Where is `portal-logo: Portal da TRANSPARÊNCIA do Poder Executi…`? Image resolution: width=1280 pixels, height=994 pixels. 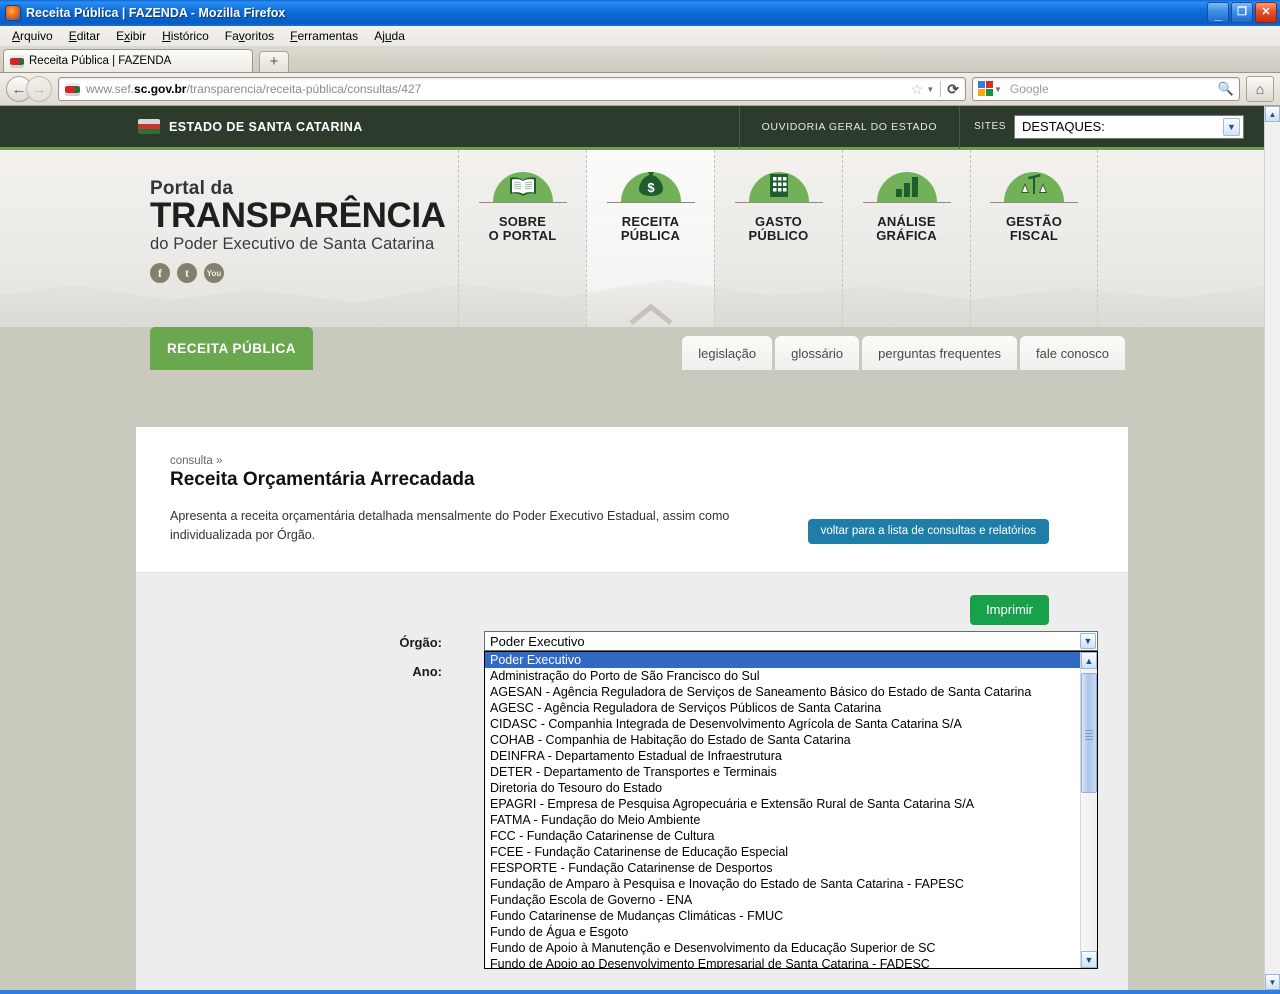
portal-logo: Portal da TRANSPARÊNCIA do Poder Executi… is located at coordinates (298, 230).